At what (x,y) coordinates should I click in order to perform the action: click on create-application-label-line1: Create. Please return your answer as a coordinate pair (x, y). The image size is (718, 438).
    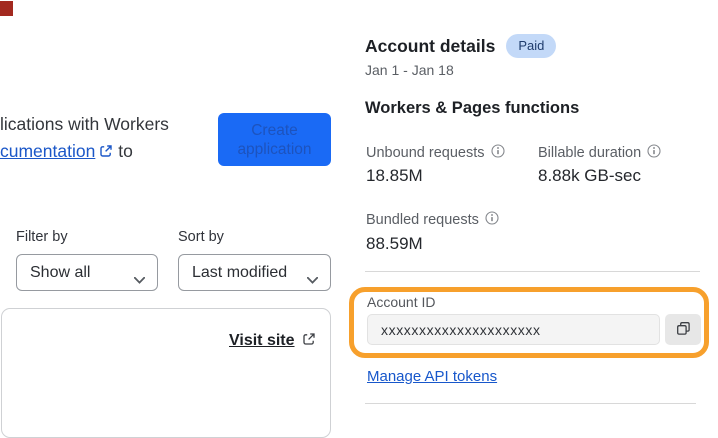
    Looking at the image, I should click on (274, 130).